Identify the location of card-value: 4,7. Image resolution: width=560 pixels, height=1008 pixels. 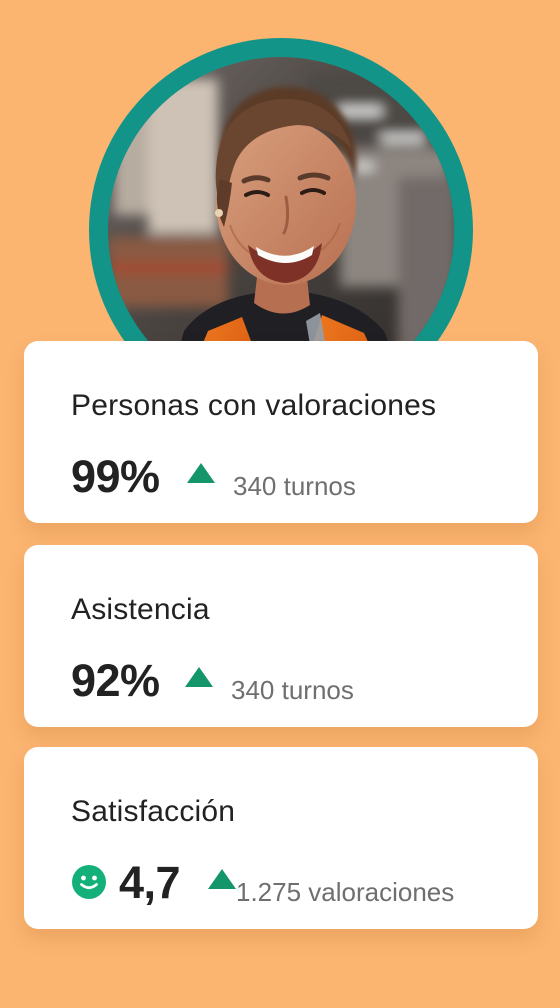
(150, 882).